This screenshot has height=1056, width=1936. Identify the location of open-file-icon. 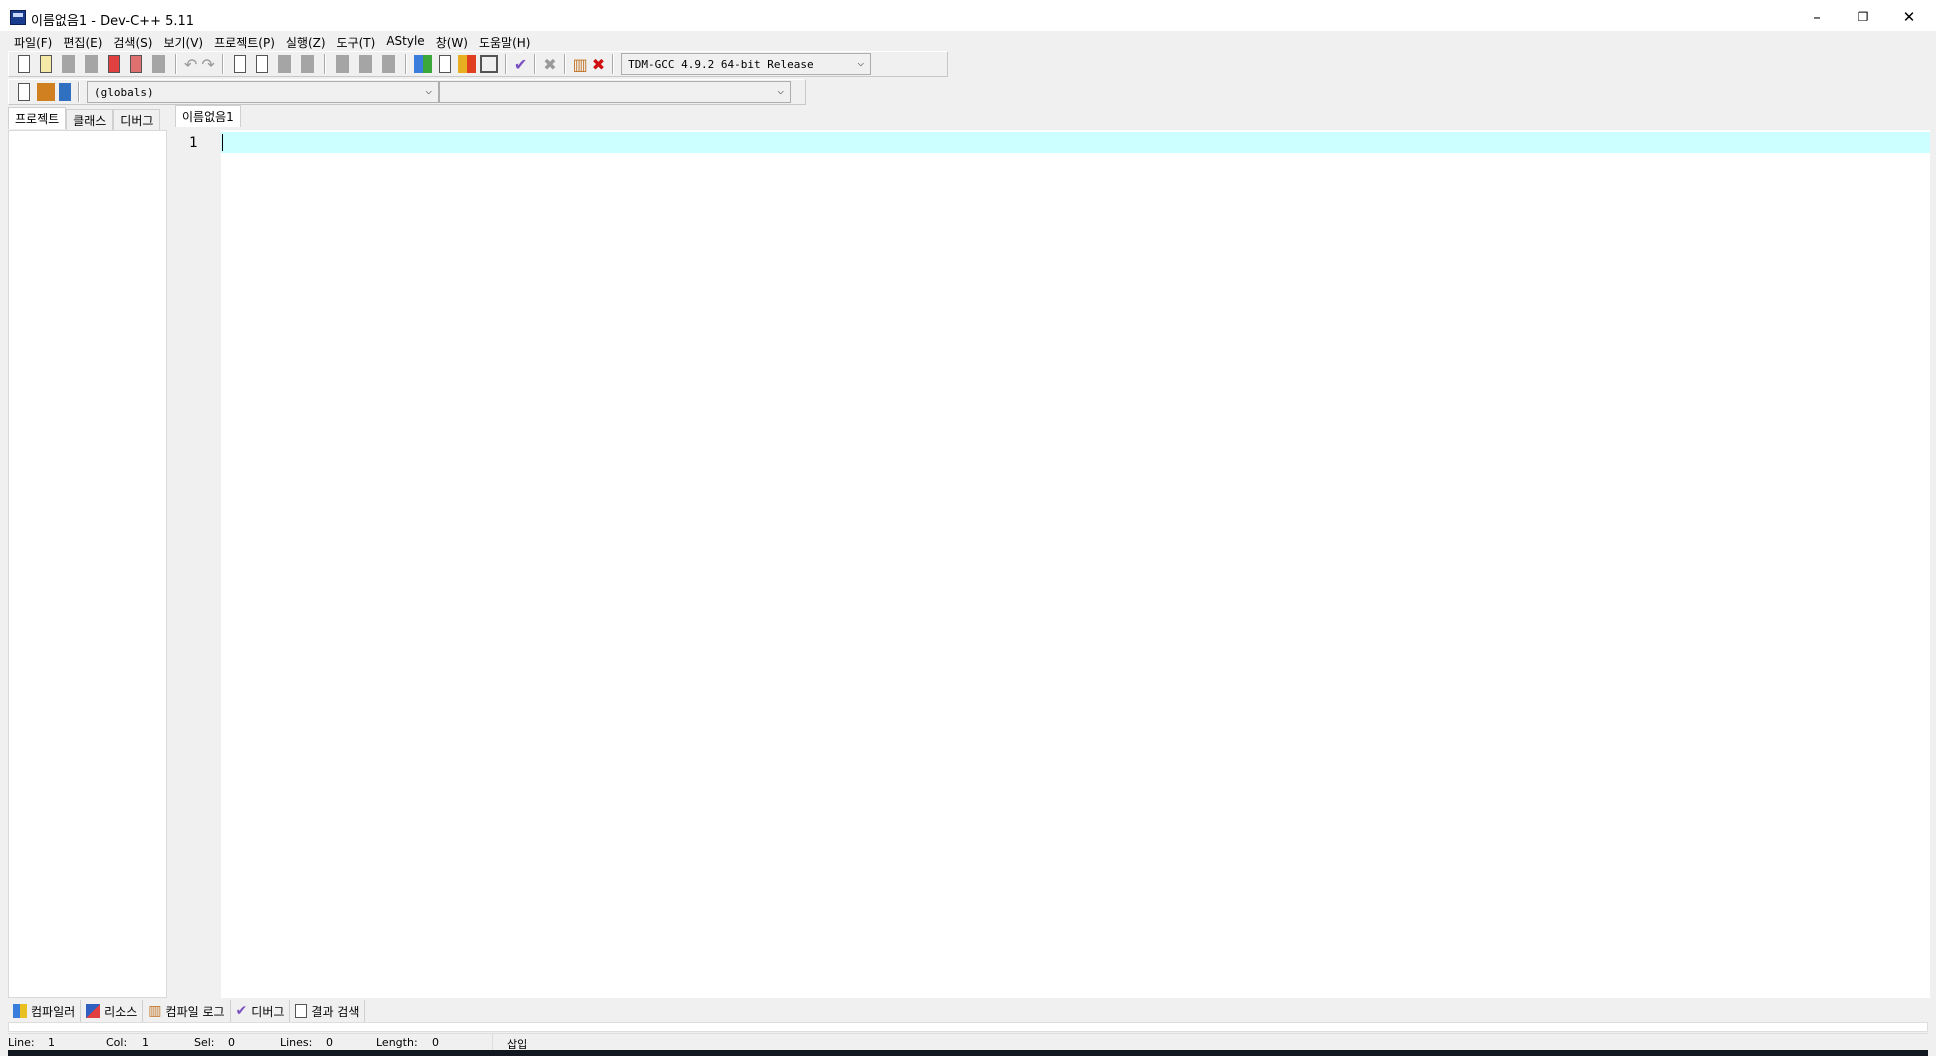
(46, 64).